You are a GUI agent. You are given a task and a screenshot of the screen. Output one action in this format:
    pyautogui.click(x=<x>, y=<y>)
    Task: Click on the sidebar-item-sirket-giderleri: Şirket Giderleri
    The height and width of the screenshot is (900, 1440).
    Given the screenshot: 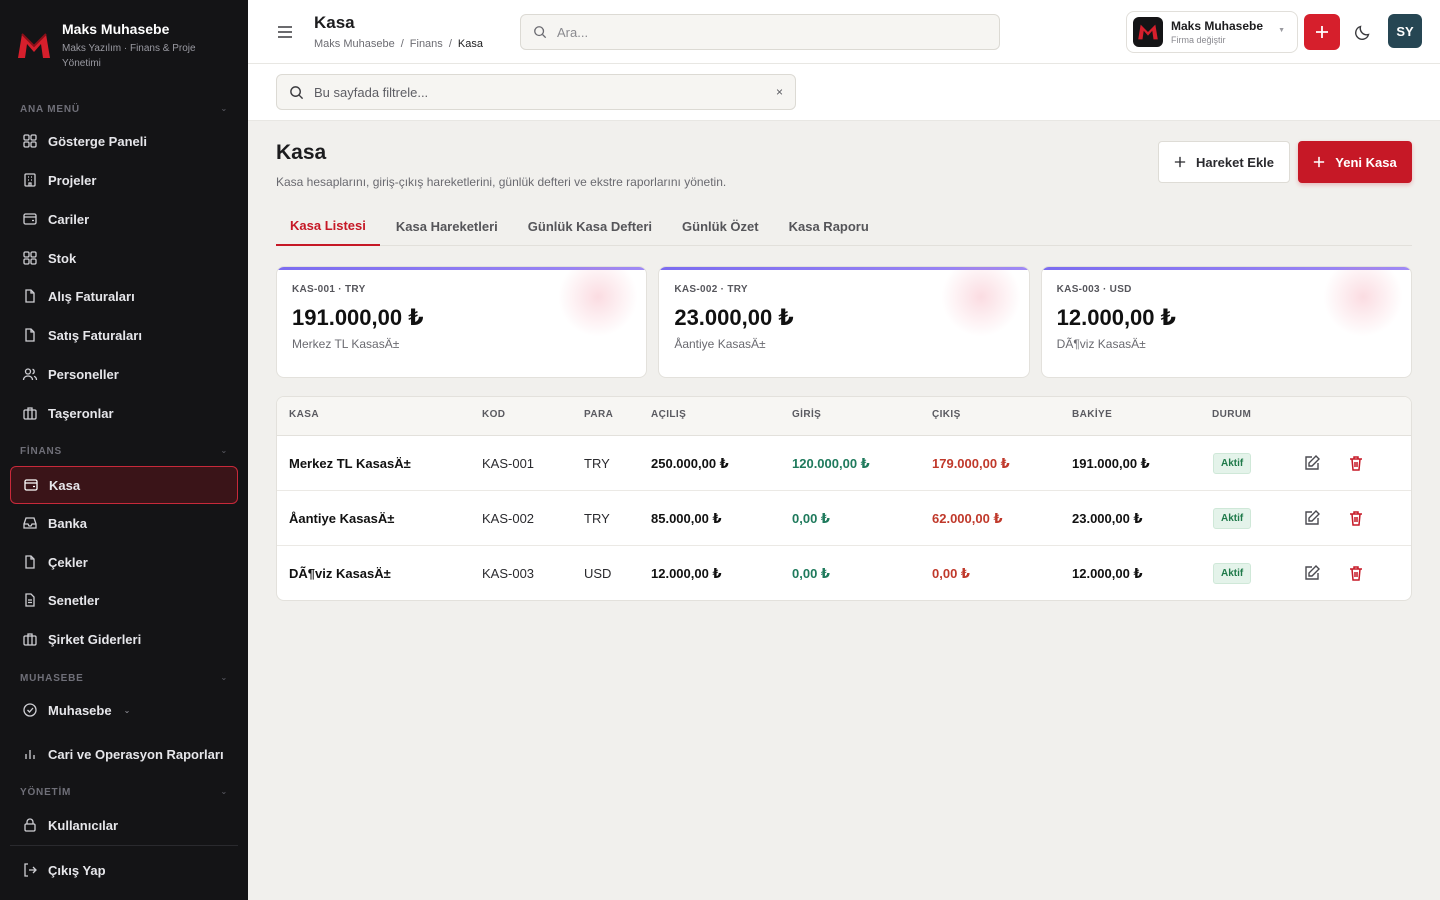 What is the action you would take?
    pyautogui.click(x=124, y=639)
    